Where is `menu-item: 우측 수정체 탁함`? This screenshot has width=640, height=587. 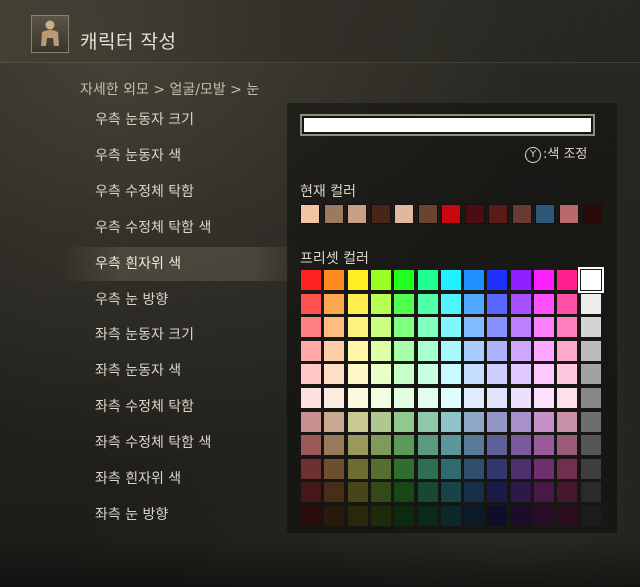
menu-item: 우측 수정체 탁함 is located at coordinates (180, 192).